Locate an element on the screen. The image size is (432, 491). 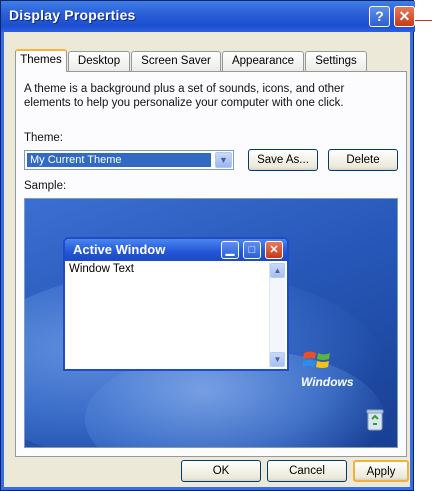
minimize-icon: ▁ is located at coordinates (230, 250).